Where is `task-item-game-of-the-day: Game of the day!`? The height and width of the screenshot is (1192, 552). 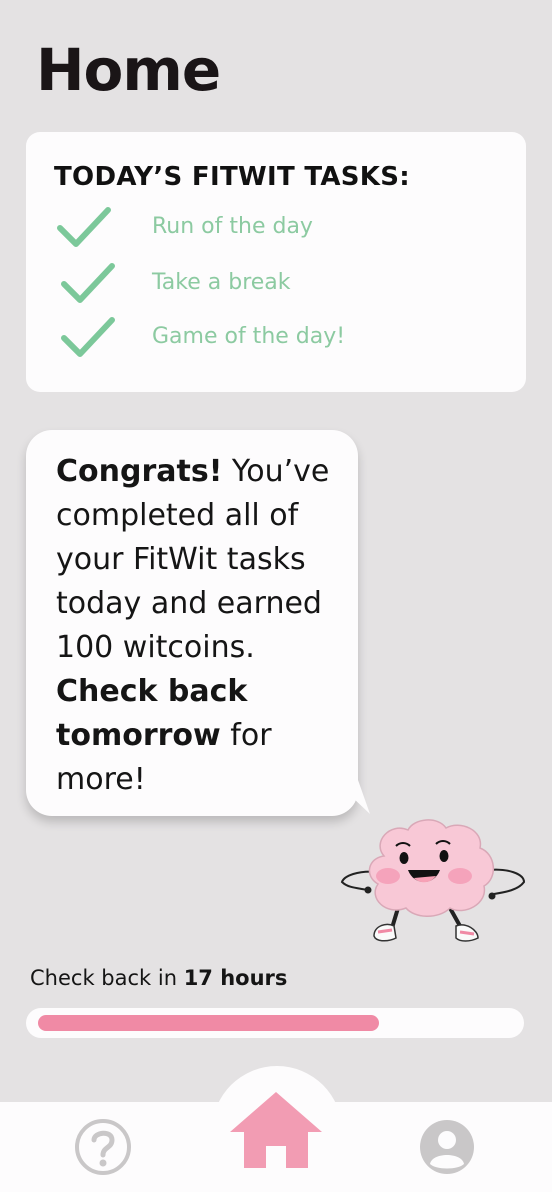
task-item-game-of-the-day: Game of the day! is located at coordinates (276, 339).